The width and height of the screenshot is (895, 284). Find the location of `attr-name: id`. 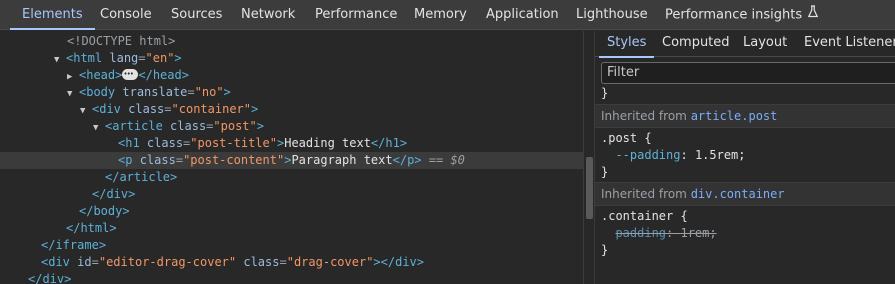

attr-name: id is located at coordinates (84, 262).